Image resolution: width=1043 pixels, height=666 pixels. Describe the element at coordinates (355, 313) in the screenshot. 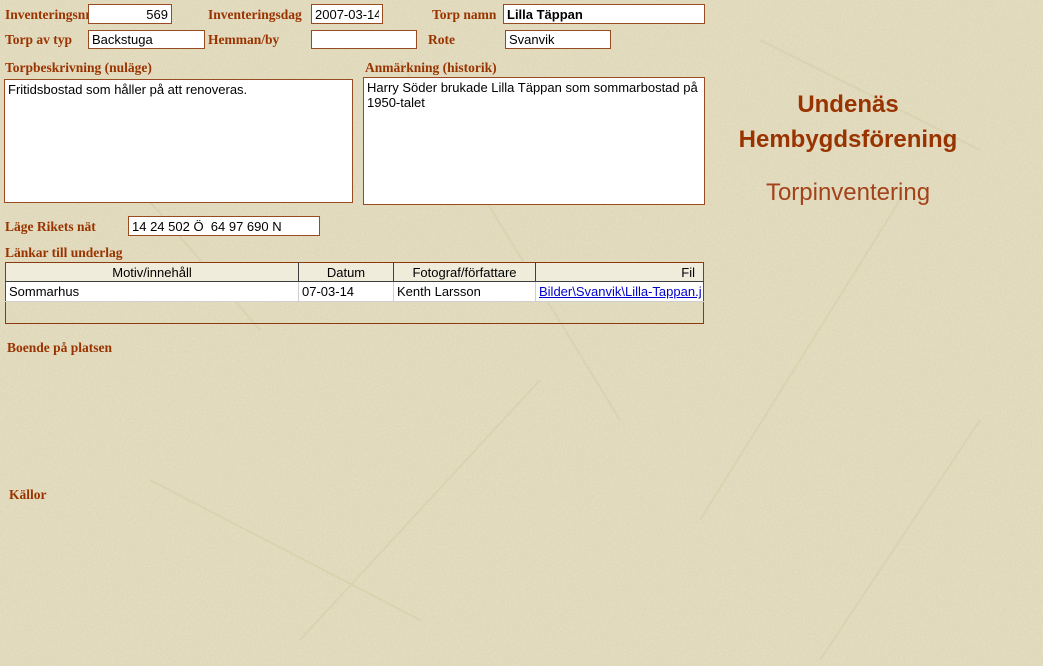

I see `table-empty-space` at that location.